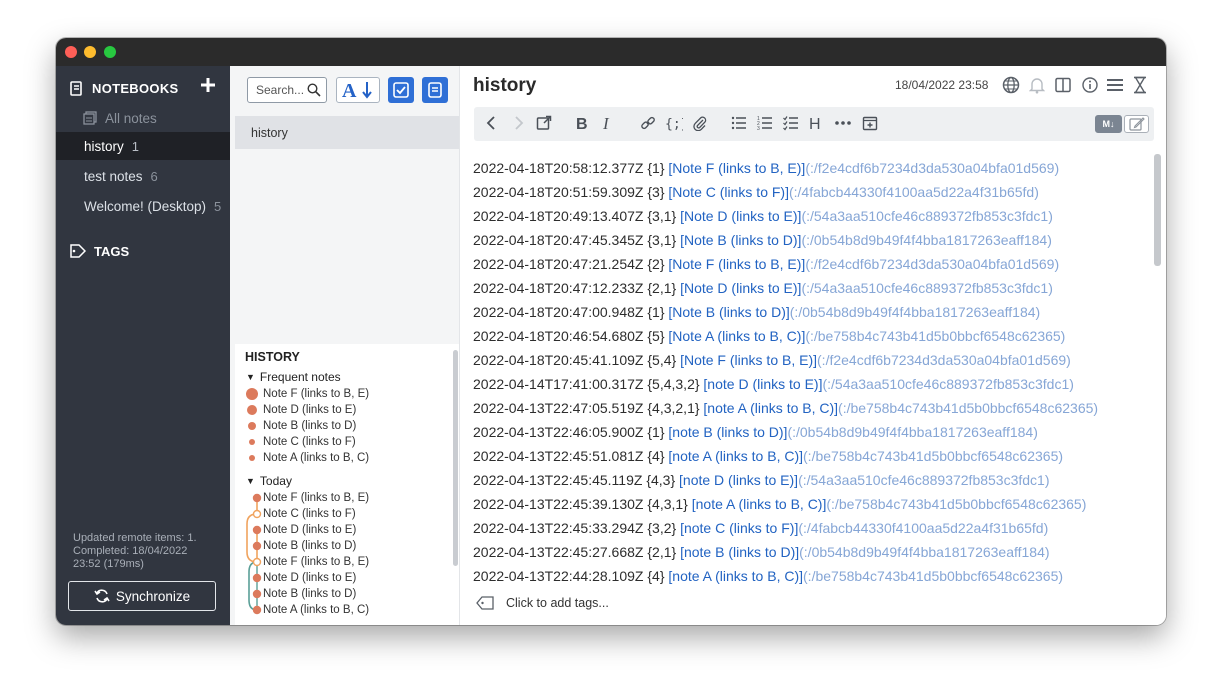 The width and height of the screenshot is (1222, 699). I want to click on external-edit-icon, so click(544, 123).